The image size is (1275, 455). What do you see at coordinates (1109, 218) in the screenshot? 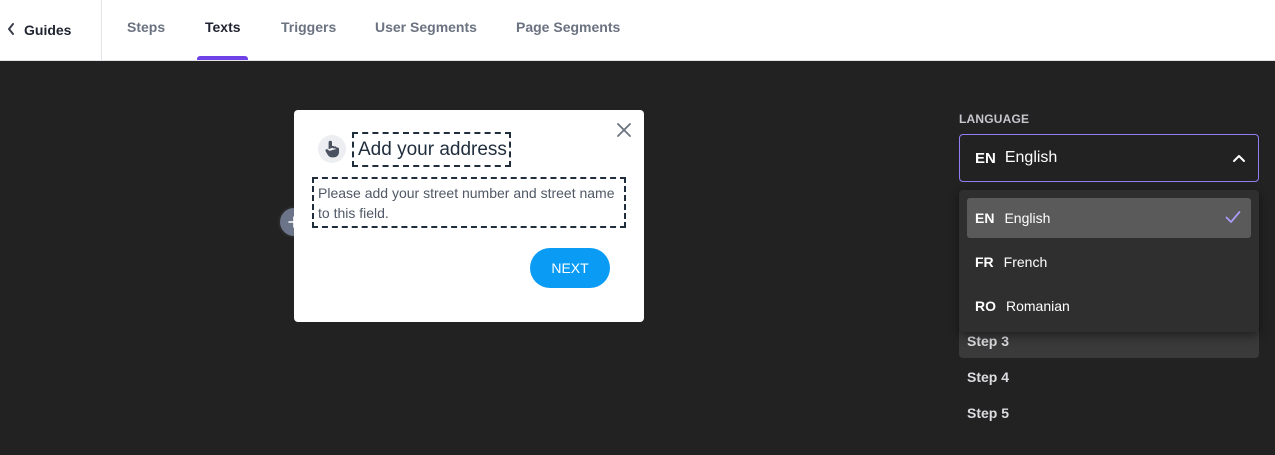
I see `language-option-english: EN English` at bounding box center [1109, 218].